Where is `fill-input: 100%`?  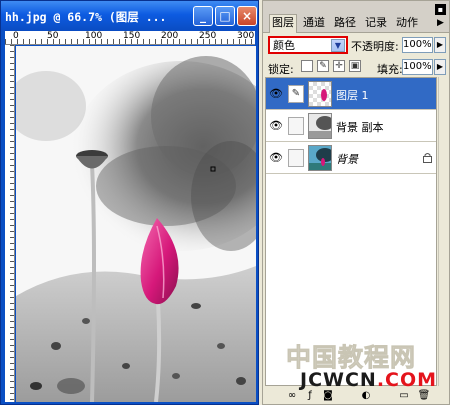 fill-input: 100% is located at coordinates (417, 67).